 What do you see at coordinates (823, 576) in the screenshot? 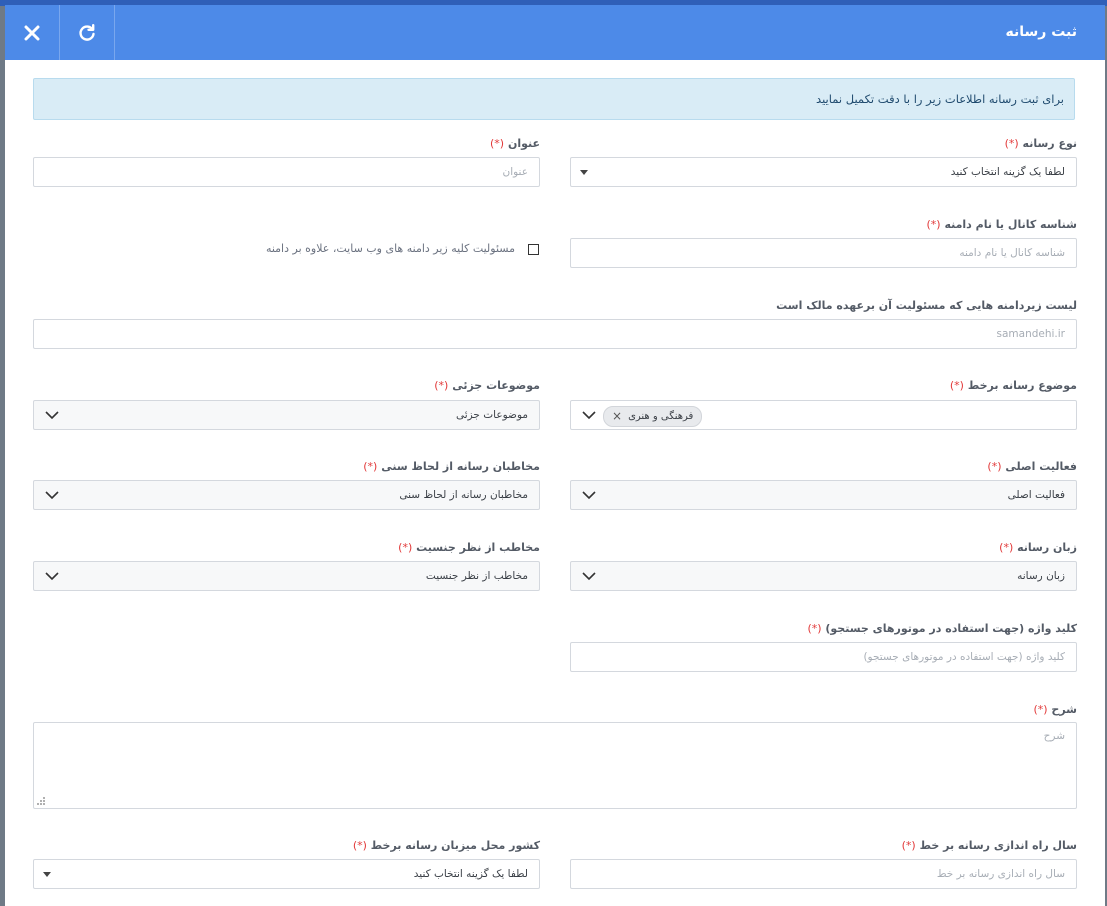
I see `language-select: زبان رسانه` at bounding box center [823, 576].